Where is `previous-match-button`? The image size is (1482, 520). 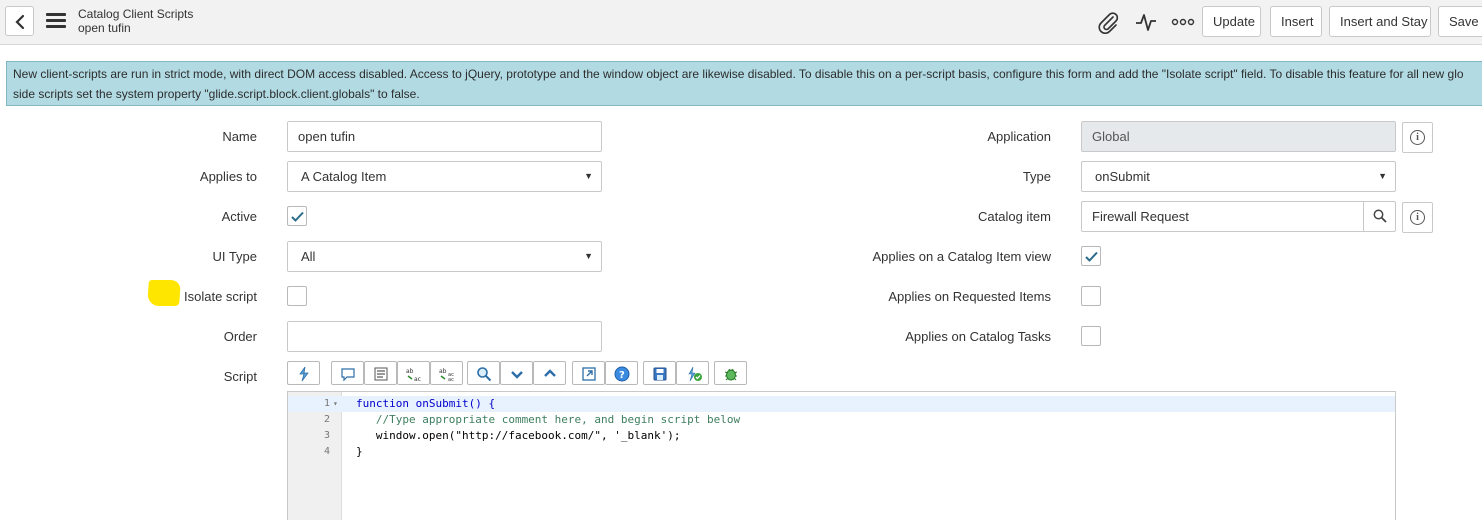 previous-match-button is located at coordinates (549, 373).